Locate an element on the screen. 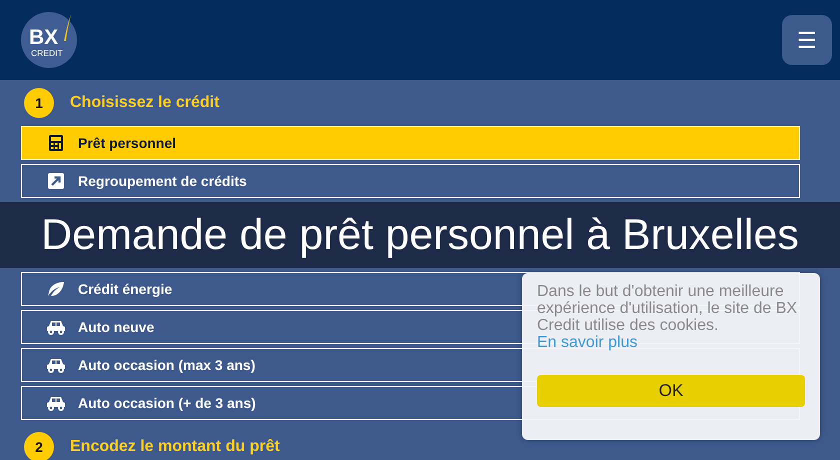 The height and width of the screenshot is (460, 840). logo: BX CREDIT is located at coordinates (49, 40).